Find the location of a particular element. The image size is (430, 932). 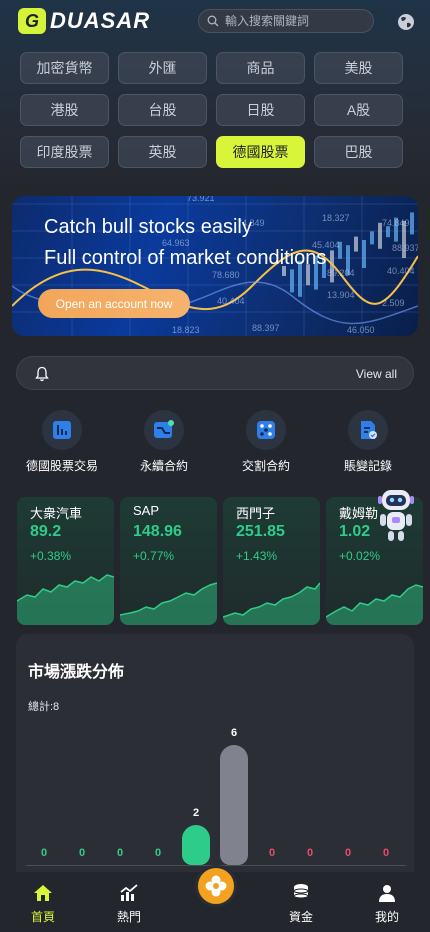

tab-funds: 資金 is located at coordinates (301, 903).